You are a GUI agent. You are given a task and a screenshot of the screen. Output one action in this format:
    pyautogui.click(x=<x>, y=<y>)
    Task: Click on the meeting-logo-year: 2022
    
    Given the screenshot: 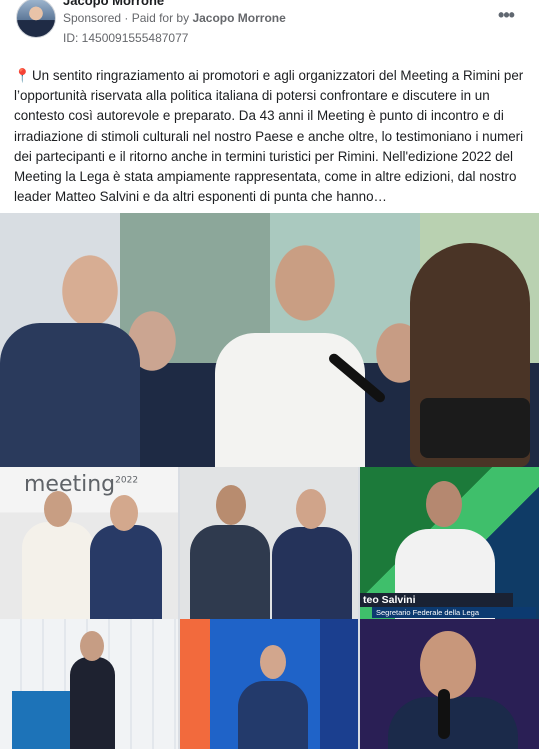 What is the action you would take?
    pyautogui.click(x=127, y=480)
    